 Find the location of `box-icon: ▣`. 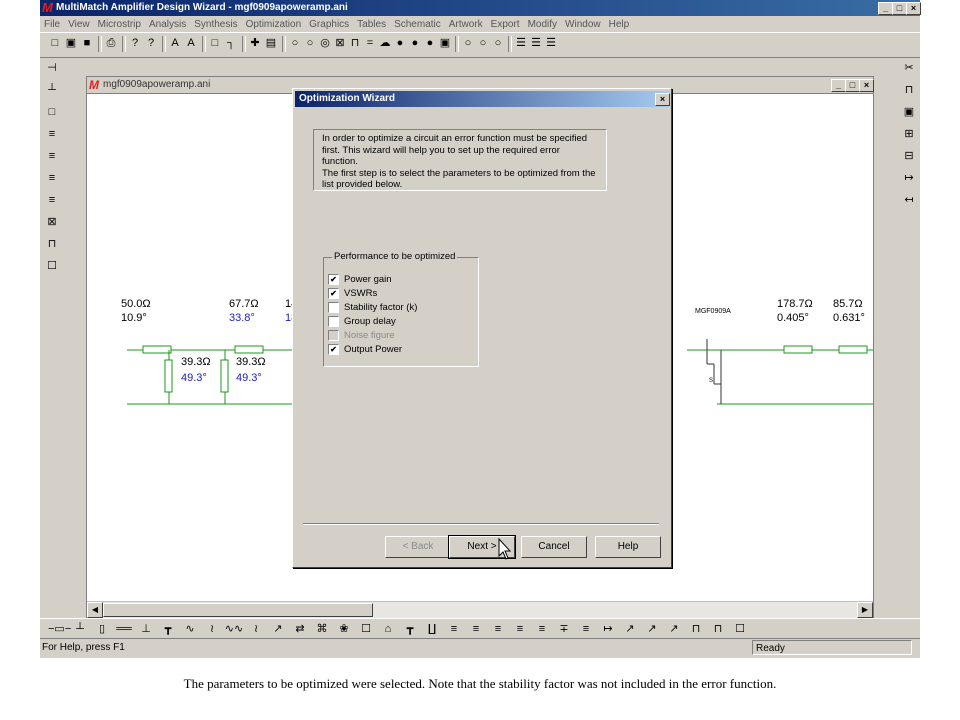

box-icon: ▣ is located at coordinates (445, 43).